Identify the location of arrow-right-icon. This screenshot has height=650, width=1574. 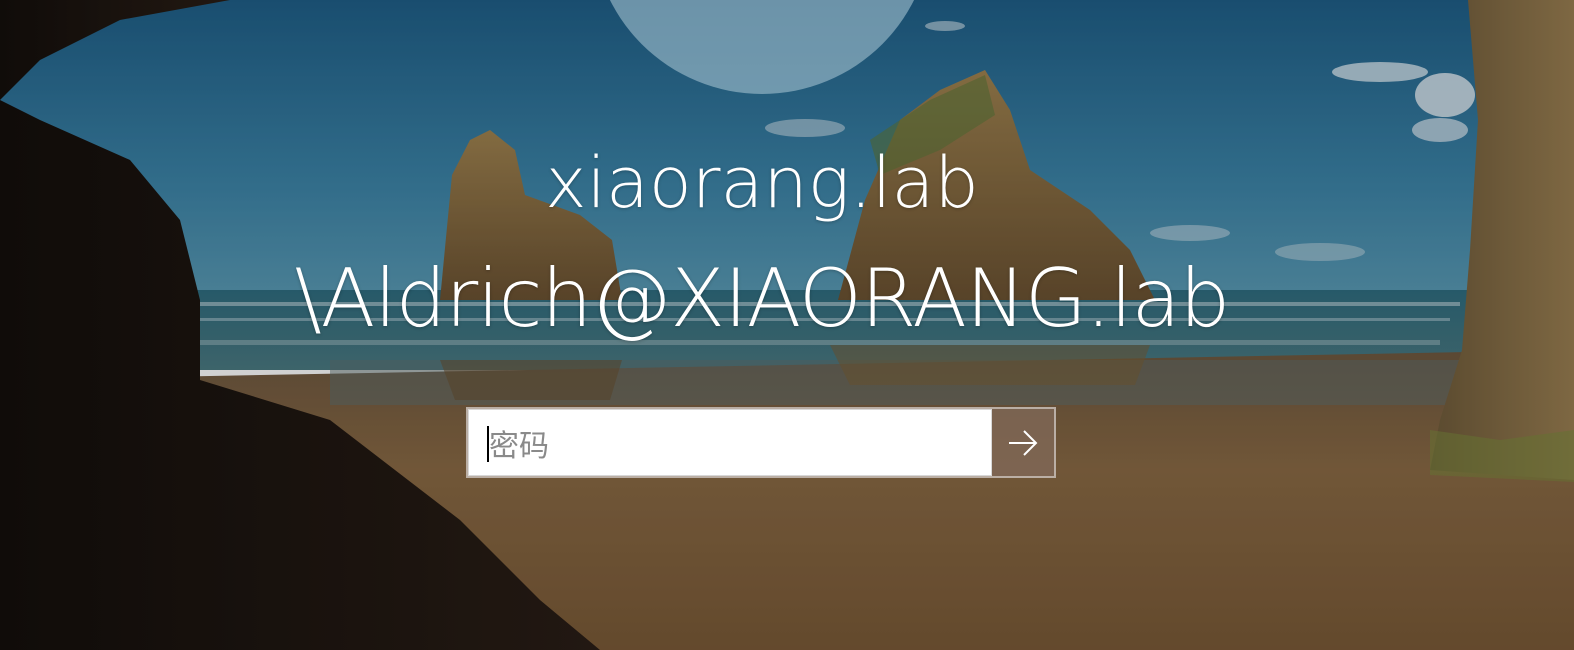
(1023, 442).